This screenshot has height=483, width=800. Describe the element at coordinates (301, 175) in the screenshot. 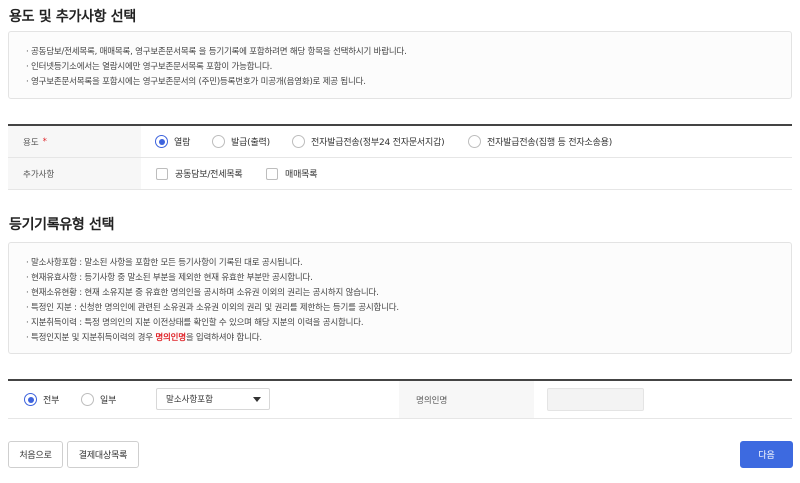

I see `extra-check-label: 매매목록` at that location.